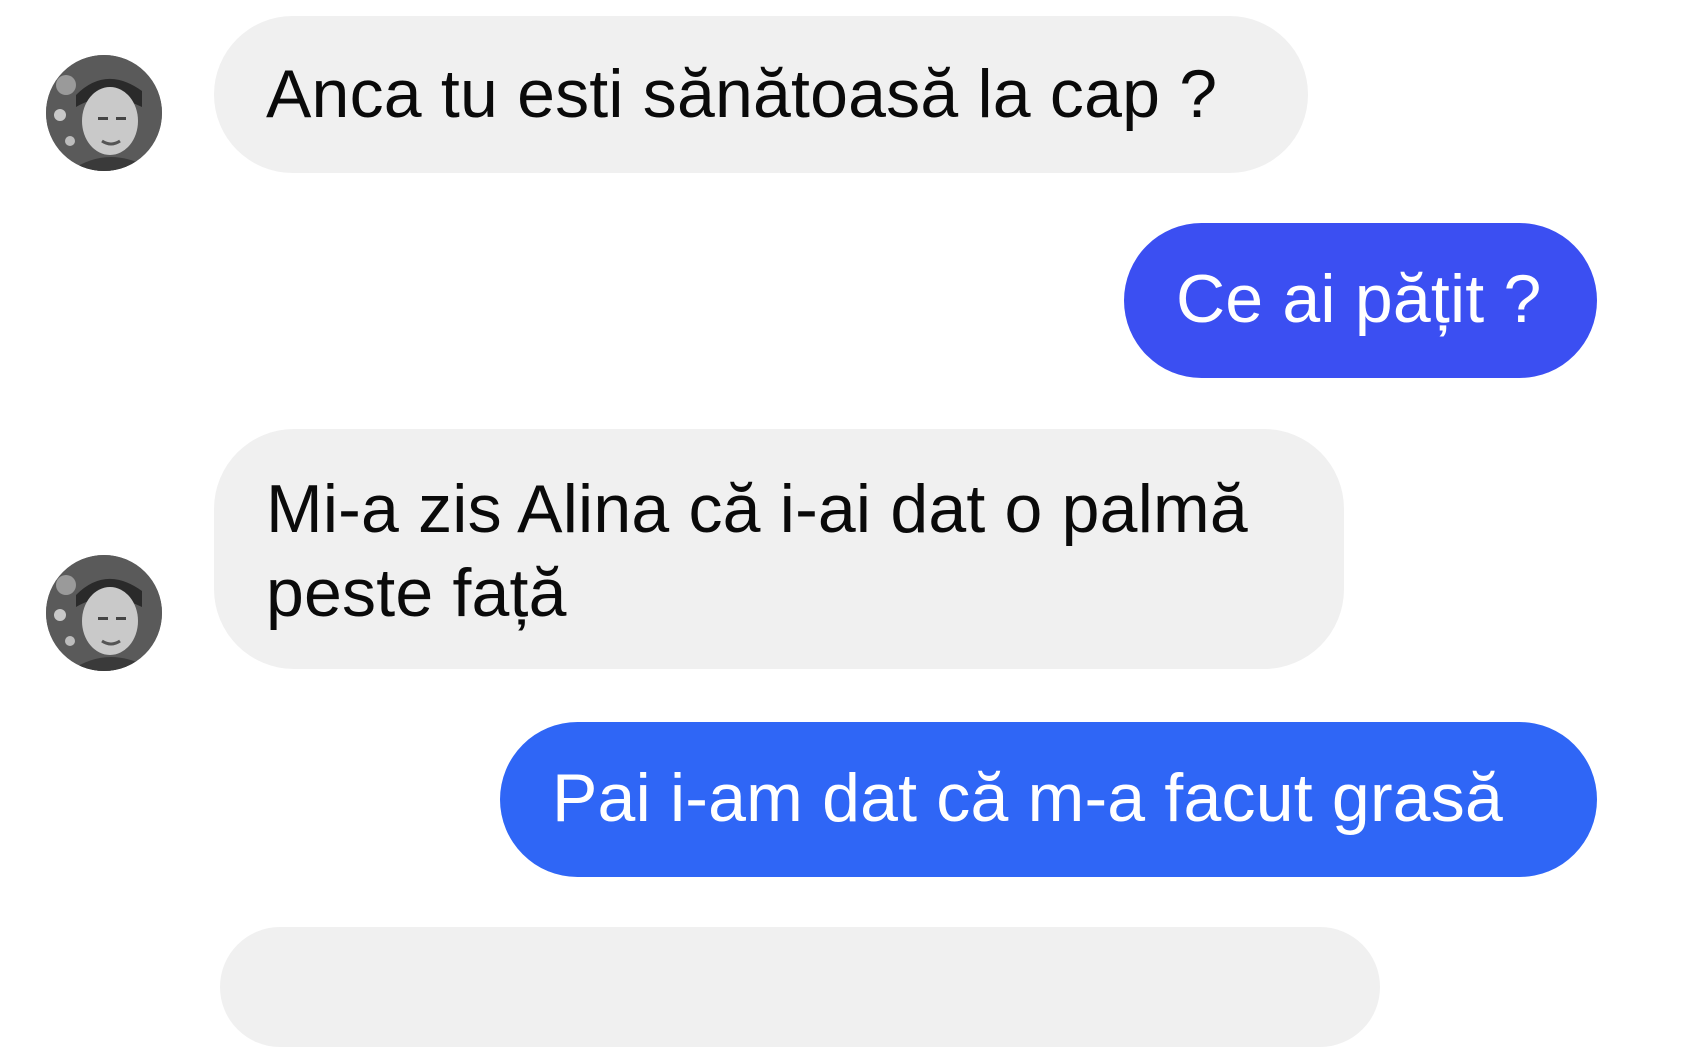  What do you see at coordinates (800, 987) in the screenshot?
I see `message-incoming-partial` at bounding box center [800, 987].